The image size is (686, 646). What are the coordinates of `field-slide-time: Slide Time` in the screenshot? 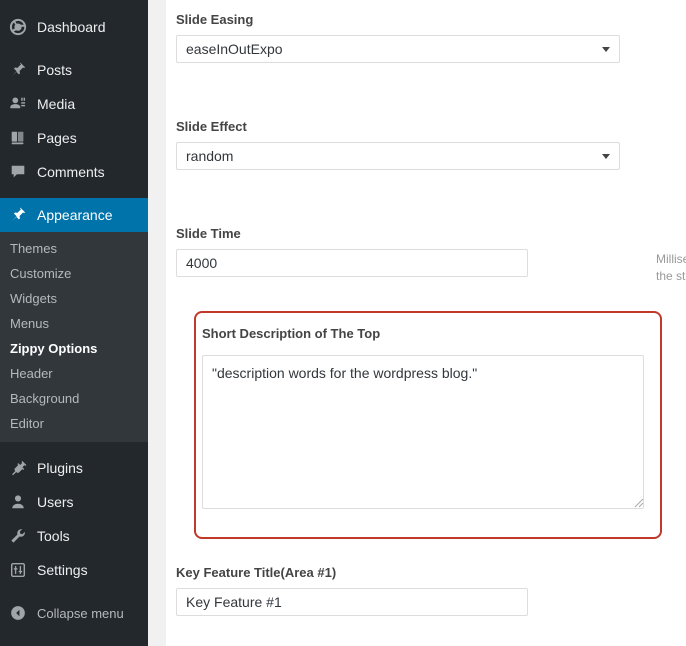 It's located at (352, 251).